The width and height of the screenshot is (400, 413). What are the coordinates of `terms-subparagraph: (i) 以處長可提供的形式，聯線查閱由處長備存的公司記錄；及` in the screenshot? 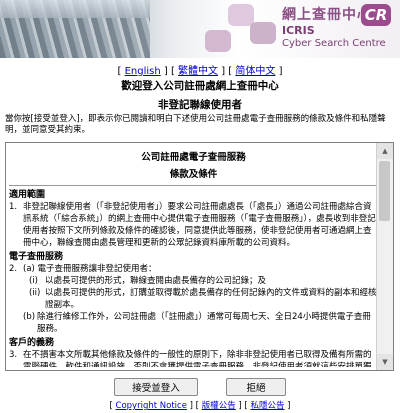 It's located at (203, 281).